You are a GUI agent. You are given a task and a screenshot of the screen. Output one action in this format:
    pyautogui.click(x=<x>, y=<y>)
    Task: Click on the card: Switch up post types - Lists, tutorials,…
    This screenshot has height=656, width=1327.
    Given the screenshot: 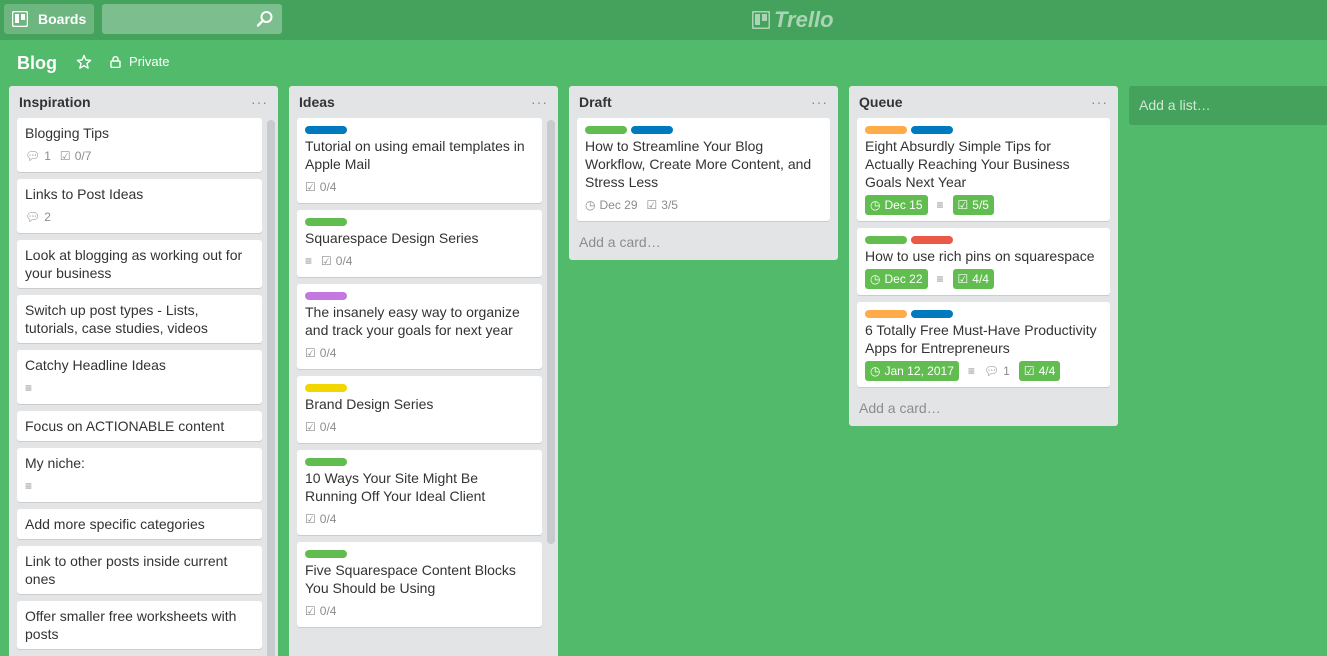 What is the action you would take?
    pyautogui.click(x=139, y=319)
    